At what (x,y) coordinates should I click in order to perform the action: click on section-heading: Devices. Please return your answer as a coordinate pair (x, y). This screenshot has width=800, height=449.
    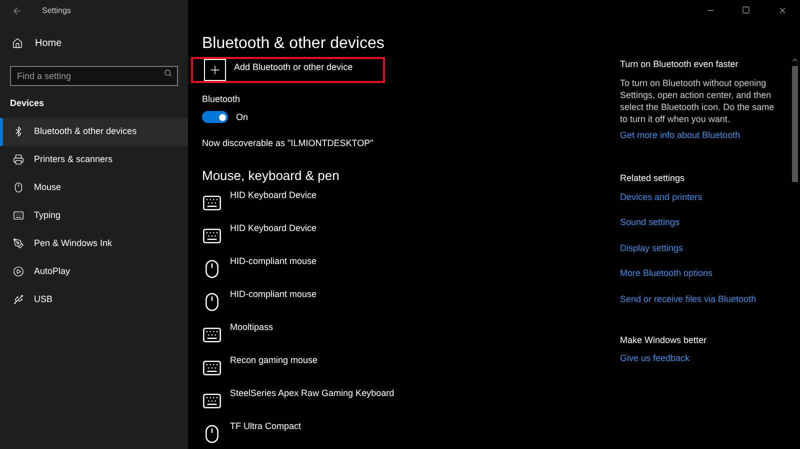
    Looking at the image, I should click on (27, 103).